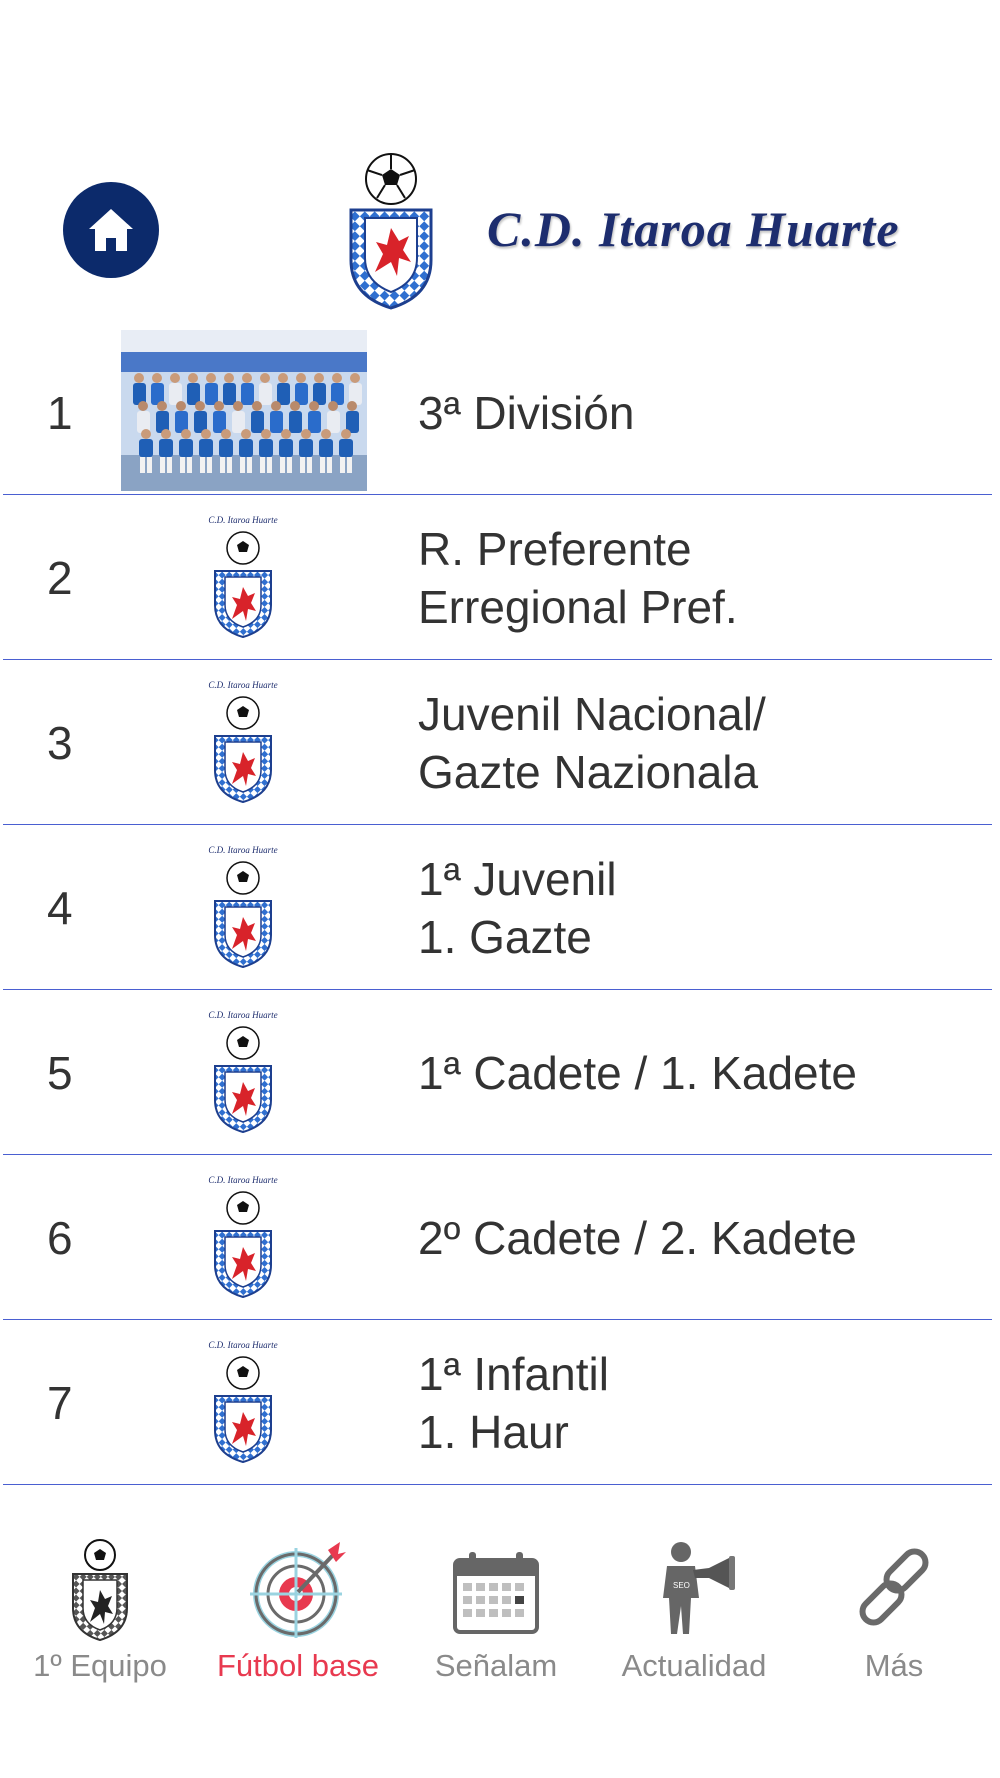  I want to click on team-name-line: 1ª Cadete / 1. Kadete, so click(637, 1072).